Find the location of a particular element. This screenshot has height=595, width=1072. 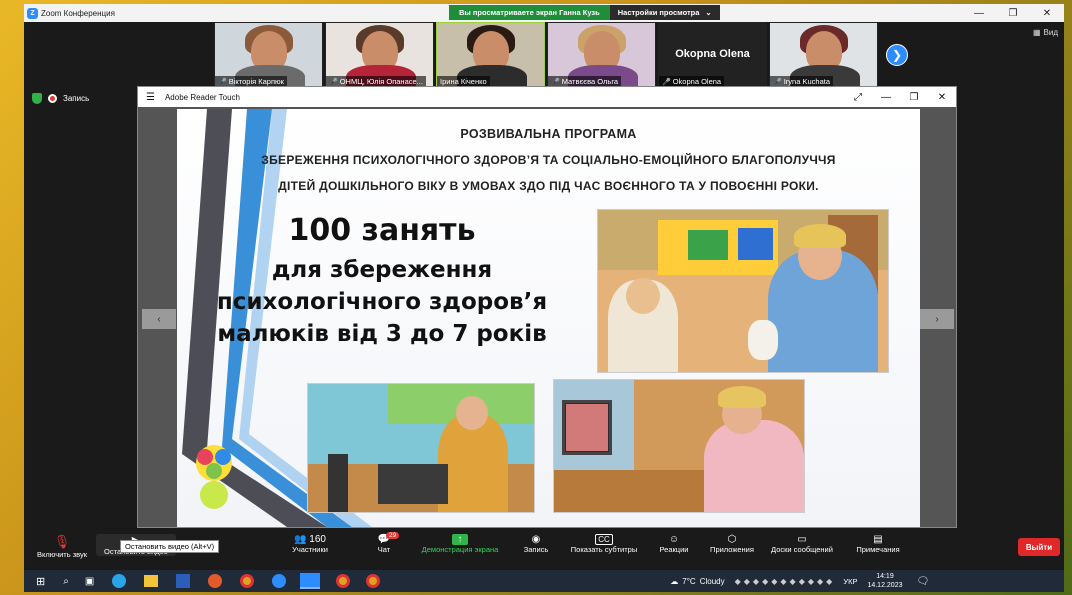

recording-label: Запись is located at coordinates (76, 98).